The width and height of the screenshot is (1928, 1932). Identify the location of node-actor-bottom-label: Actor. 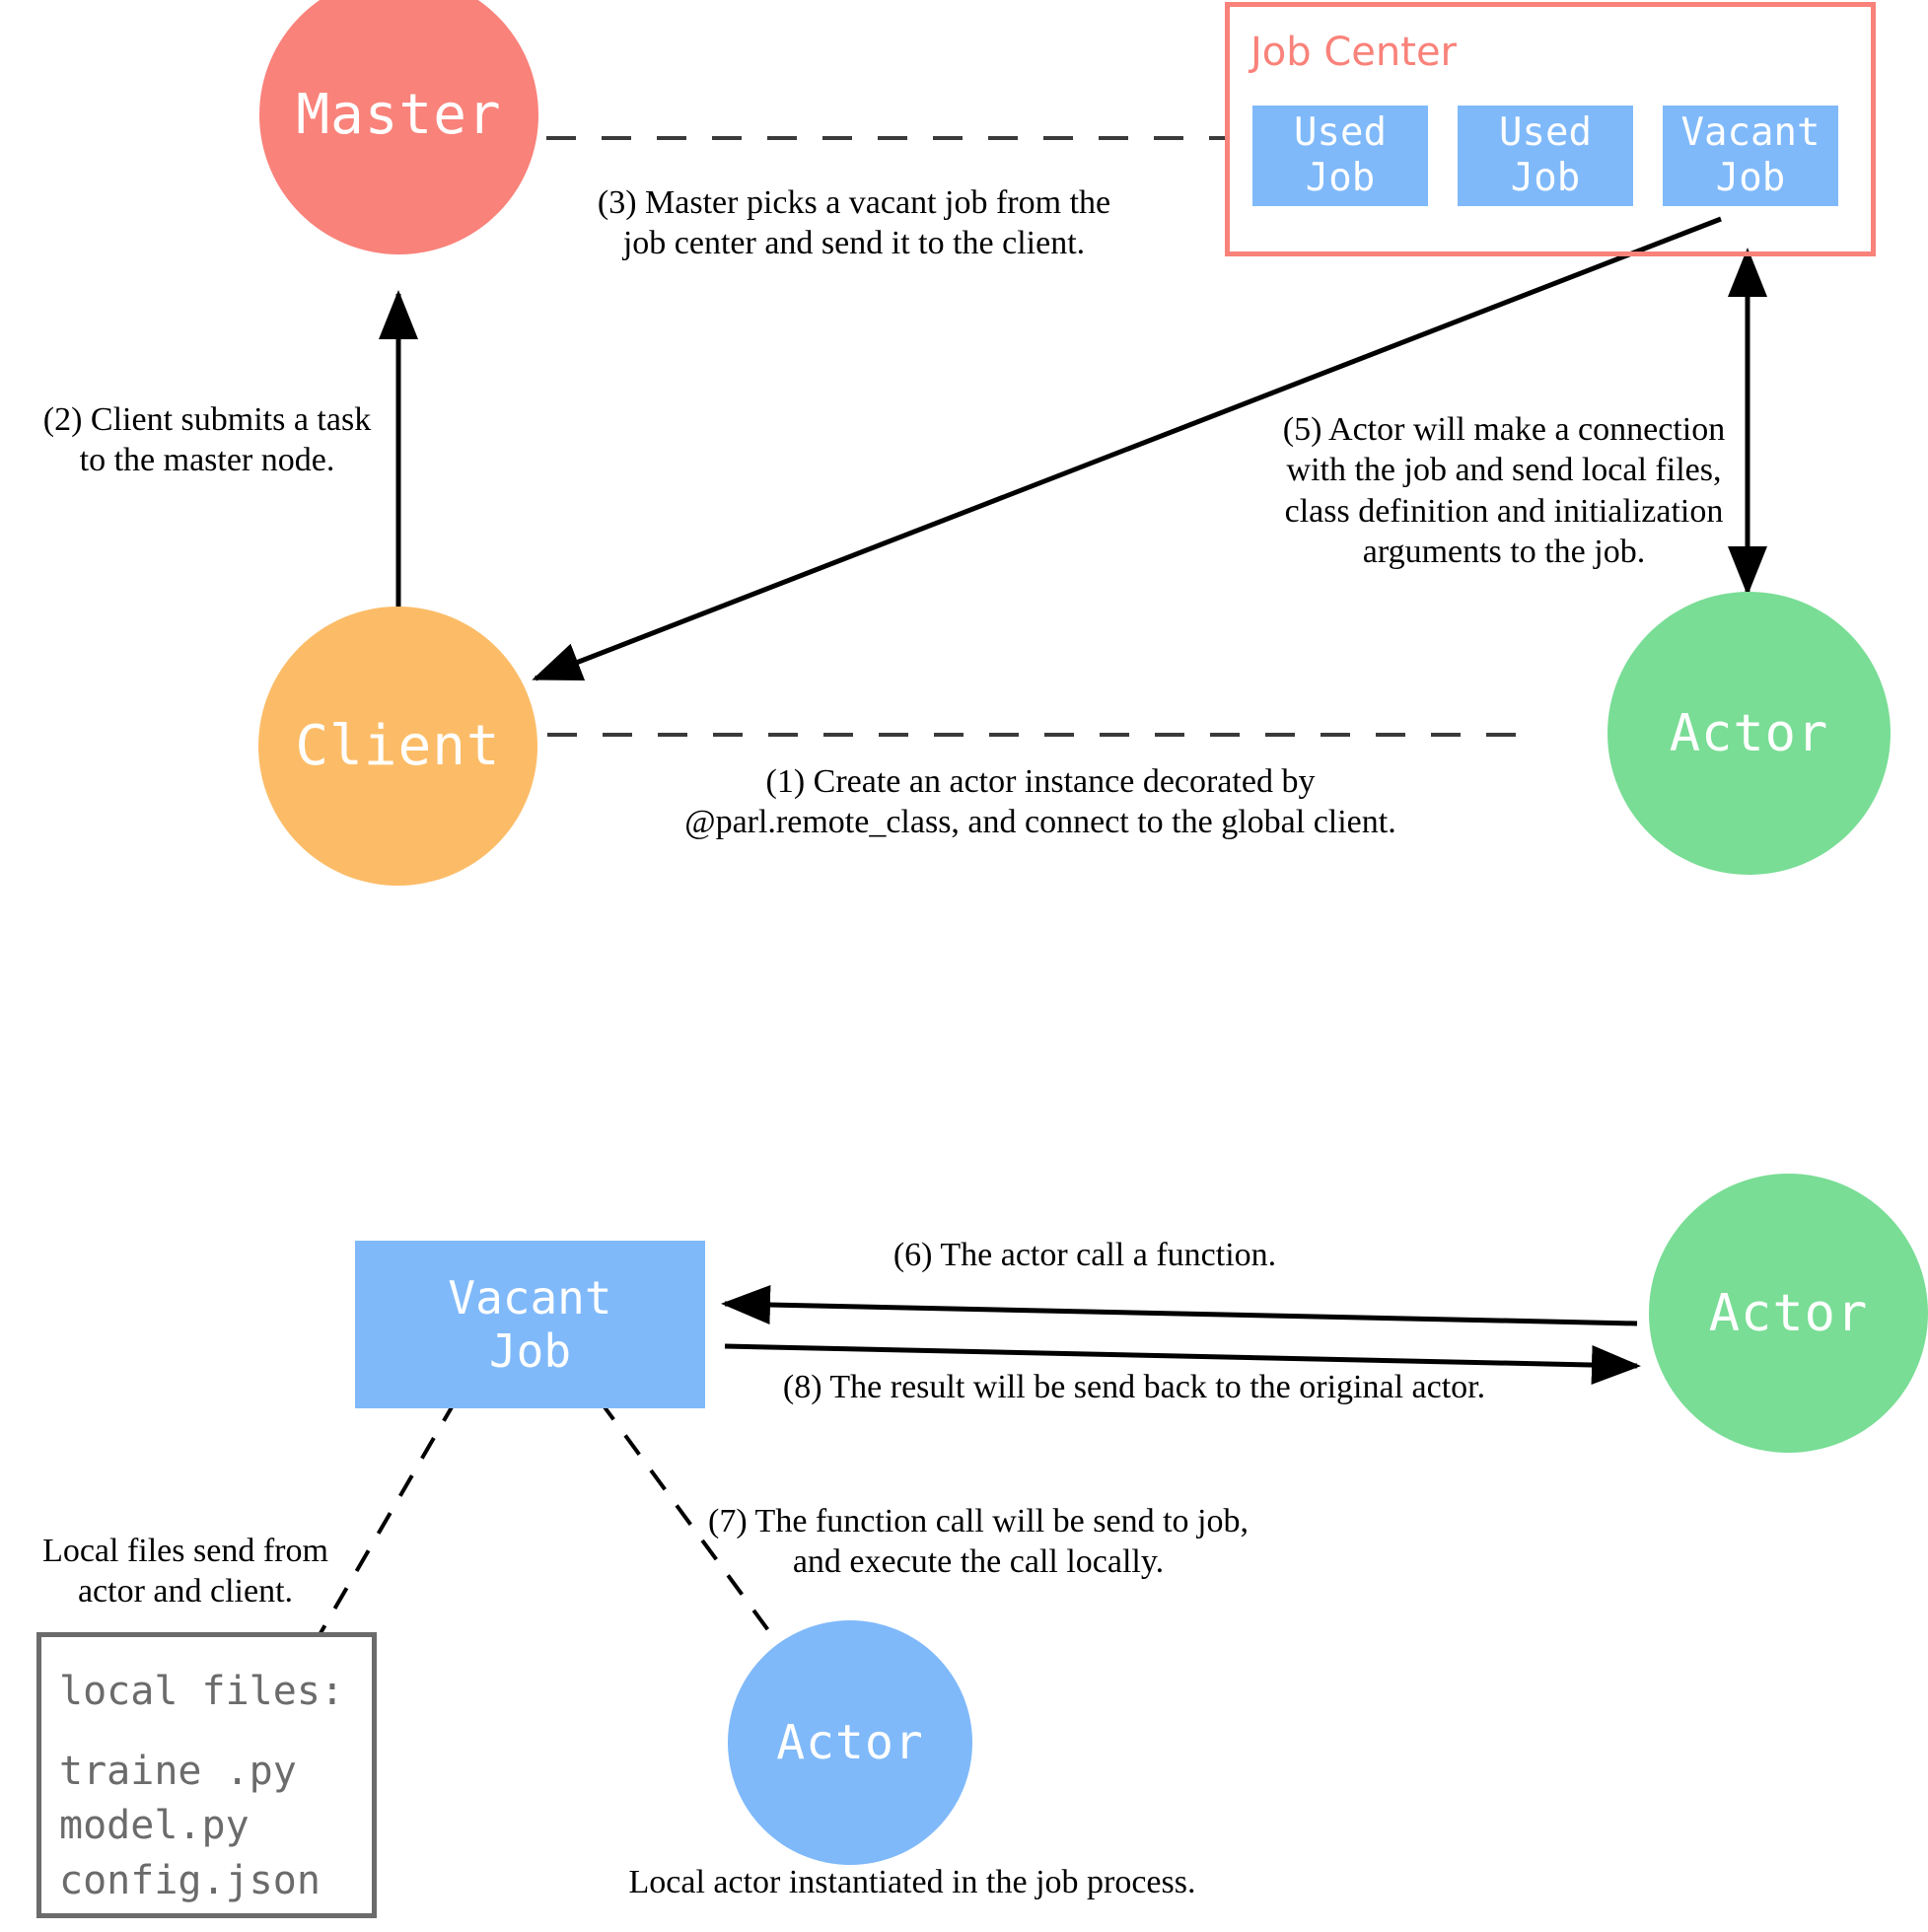
(1788, 1313).